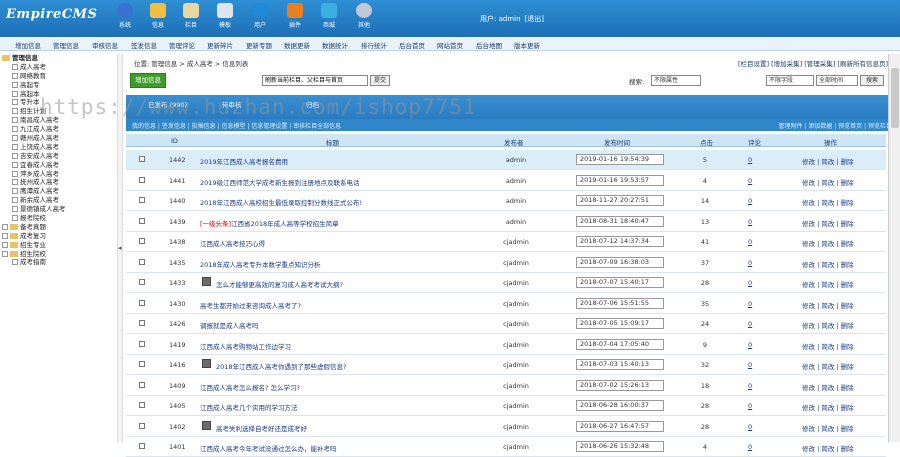 This screenshot has height=457, width=900. I want to click on toolbar-plugin: 插件, so click(295, 16).